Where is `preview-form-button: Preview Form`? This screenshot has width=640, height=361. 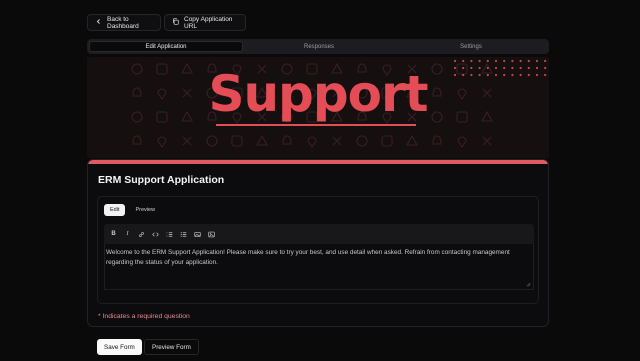
preview-form-button: Preview Form is located at coordinates (171, 347).